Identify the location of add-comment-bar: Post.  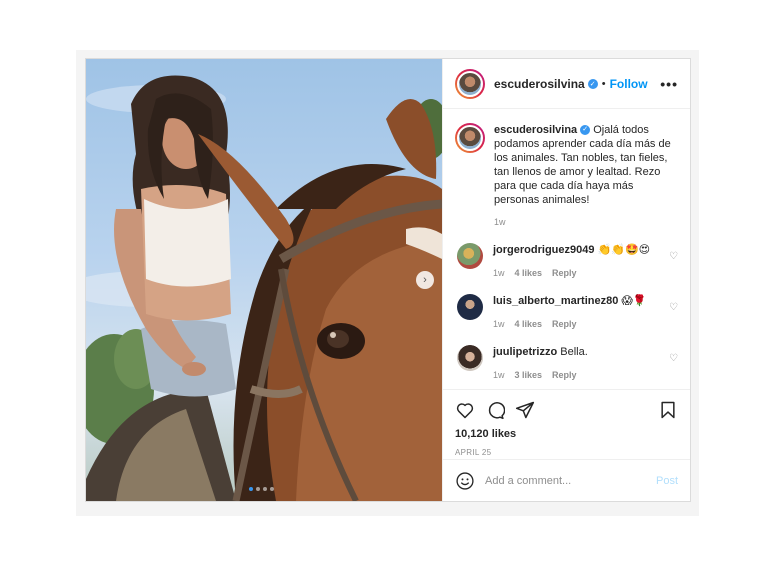
(566, 480).